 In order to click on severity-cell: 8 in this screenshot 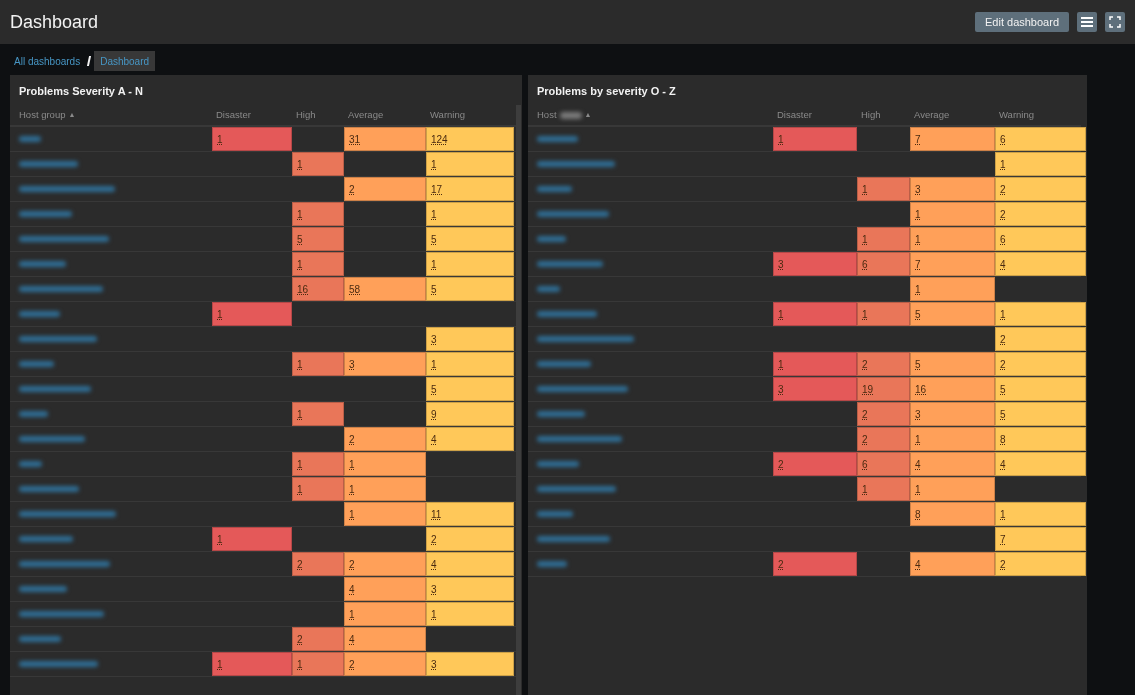, I will do `click(1040, 439)`.